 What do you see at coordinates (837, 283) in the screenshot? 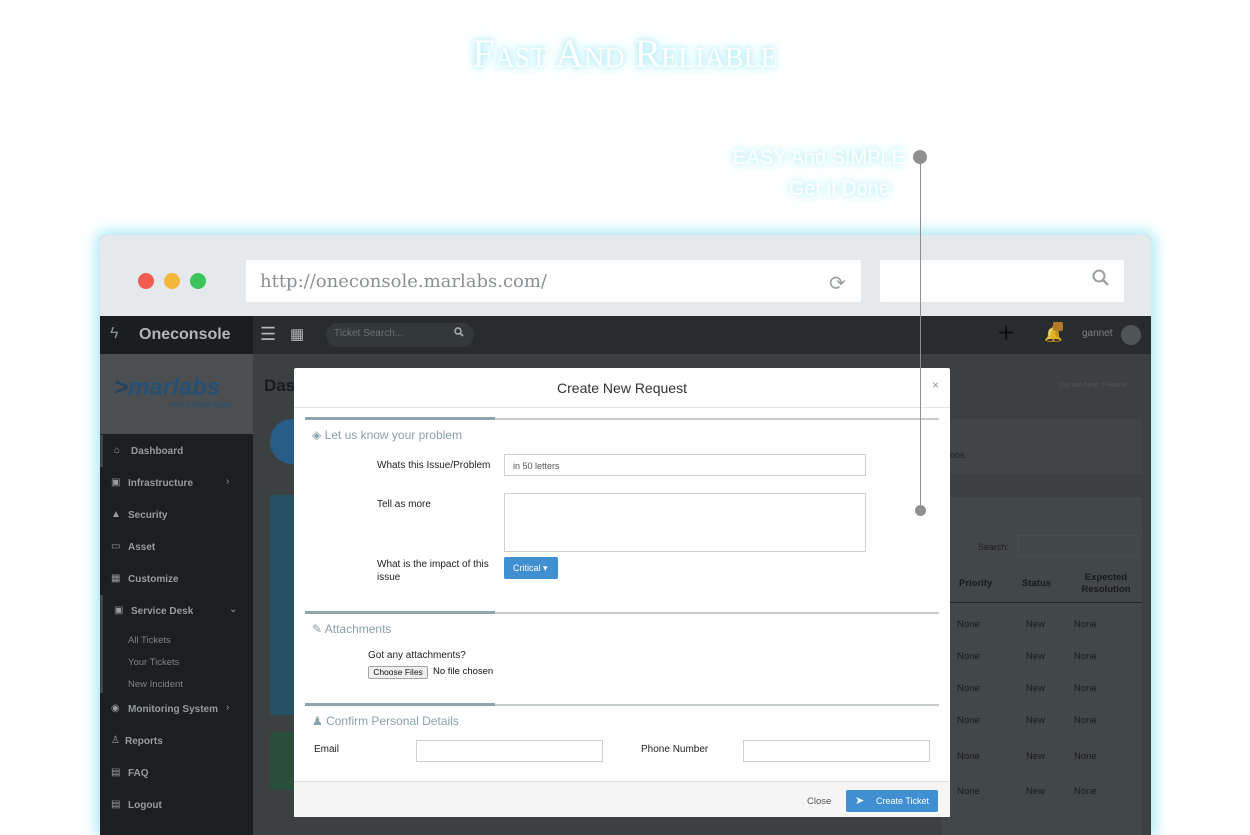
I see `reload-icon: ⟳` at bounding box center [837, 283].